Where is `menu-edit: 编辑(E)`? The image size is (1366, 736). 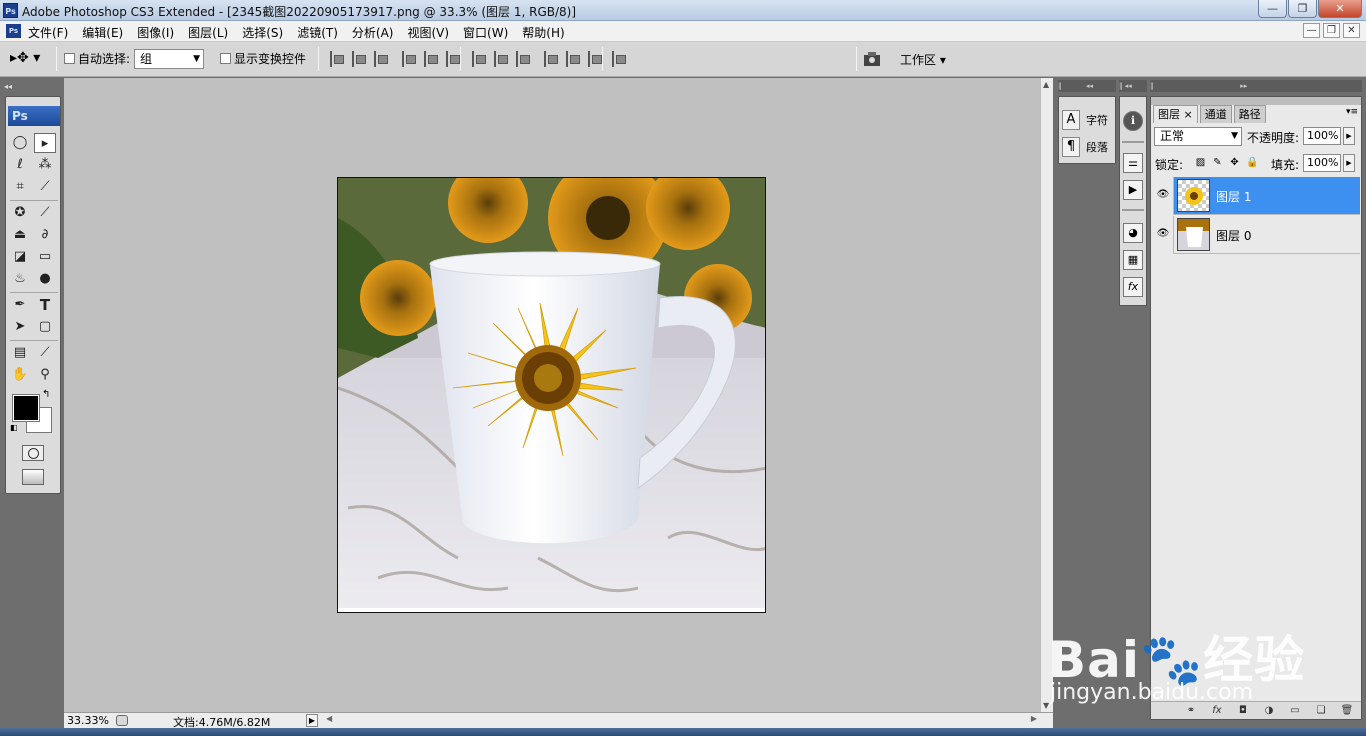 menu-edit: 编辑(E) is located at coordinates (102, 32).